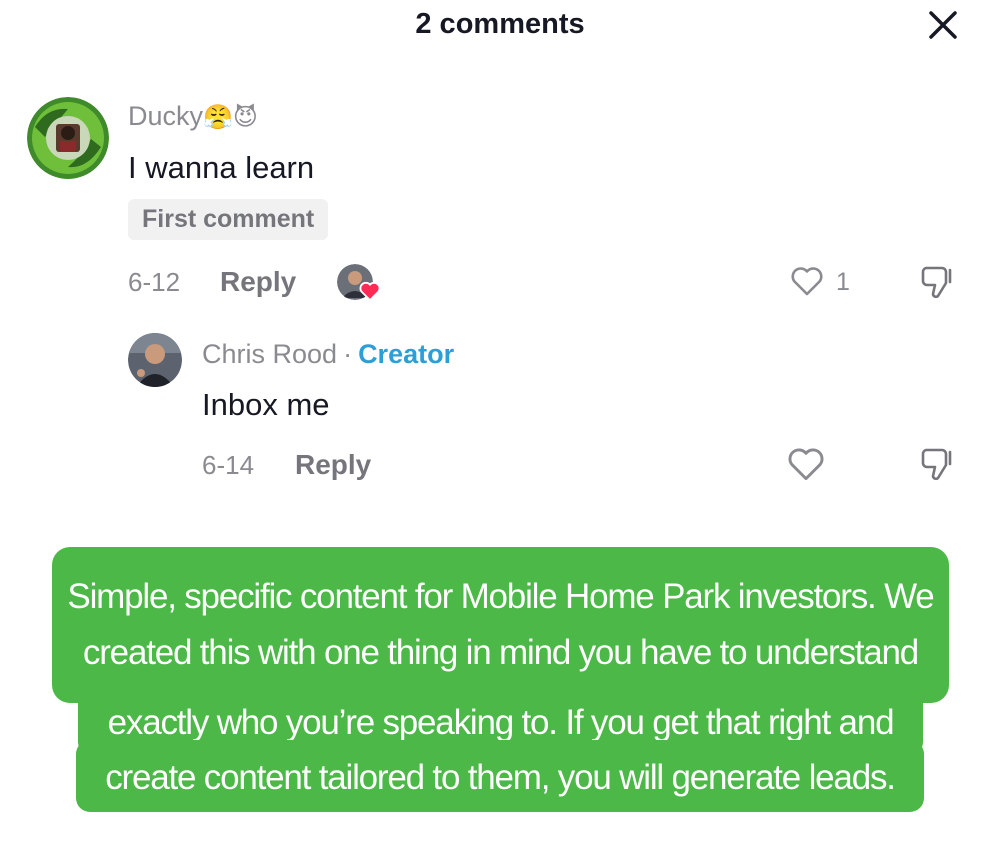  What do you see at coordinates (500, 24) in the screenshot?
I see `page-title: 2 comments` at bounding box center [500, 24].